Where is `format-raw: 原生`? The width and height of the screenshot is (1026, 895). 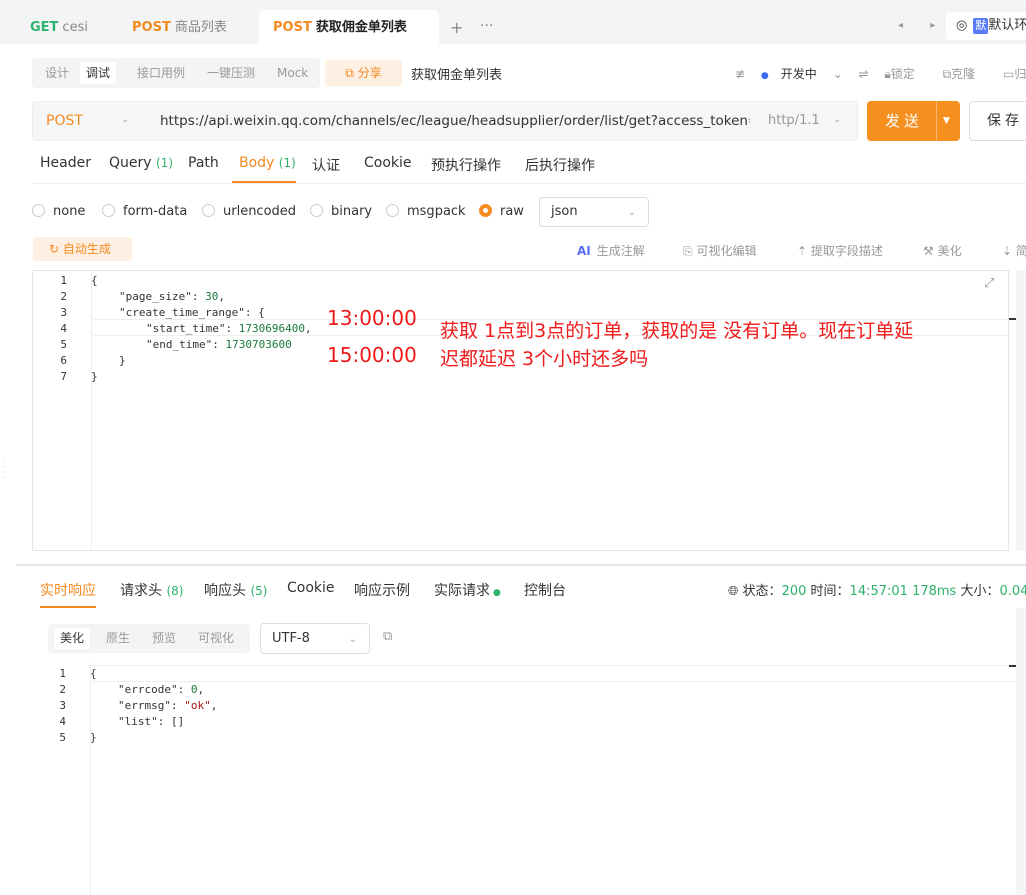 format-raw: 原生 is located at coordinates (118, 638).